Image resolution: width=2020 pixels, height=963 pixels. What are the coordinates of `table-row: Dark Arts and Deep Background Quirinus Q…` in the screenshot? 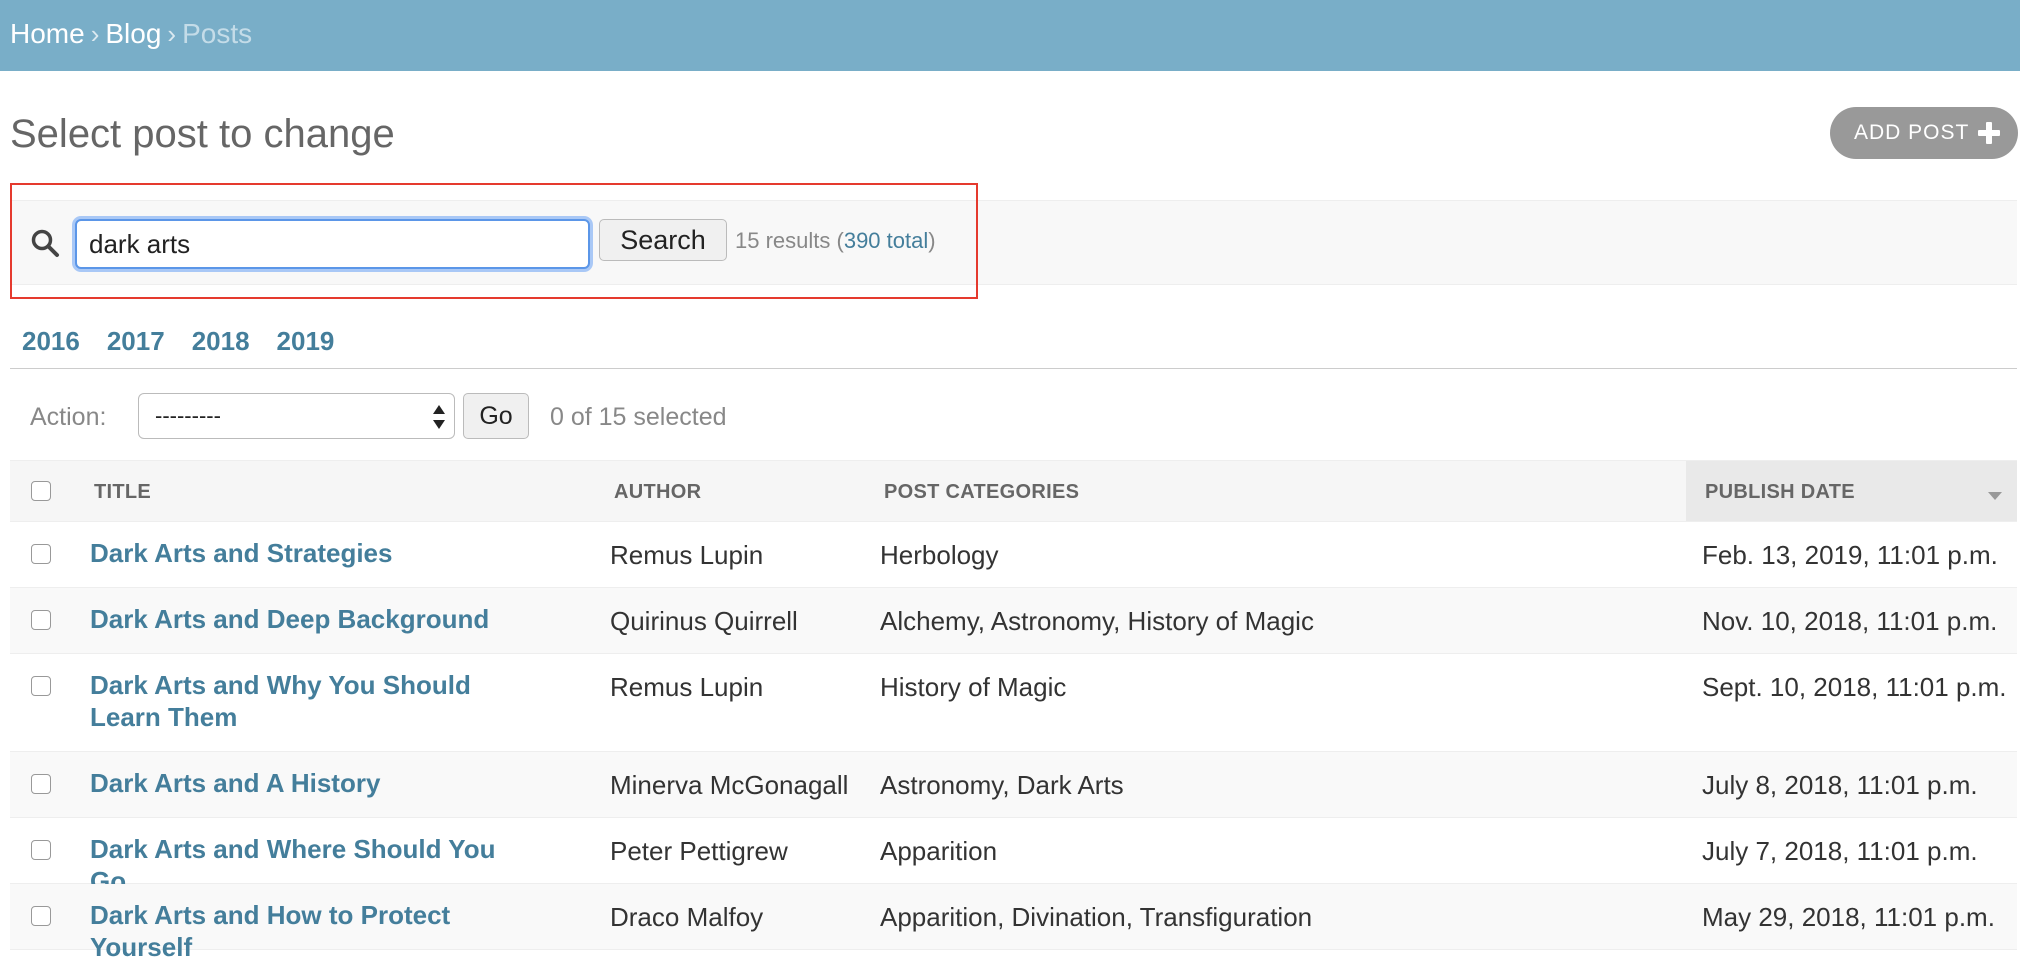 It's located at (1013, 621).